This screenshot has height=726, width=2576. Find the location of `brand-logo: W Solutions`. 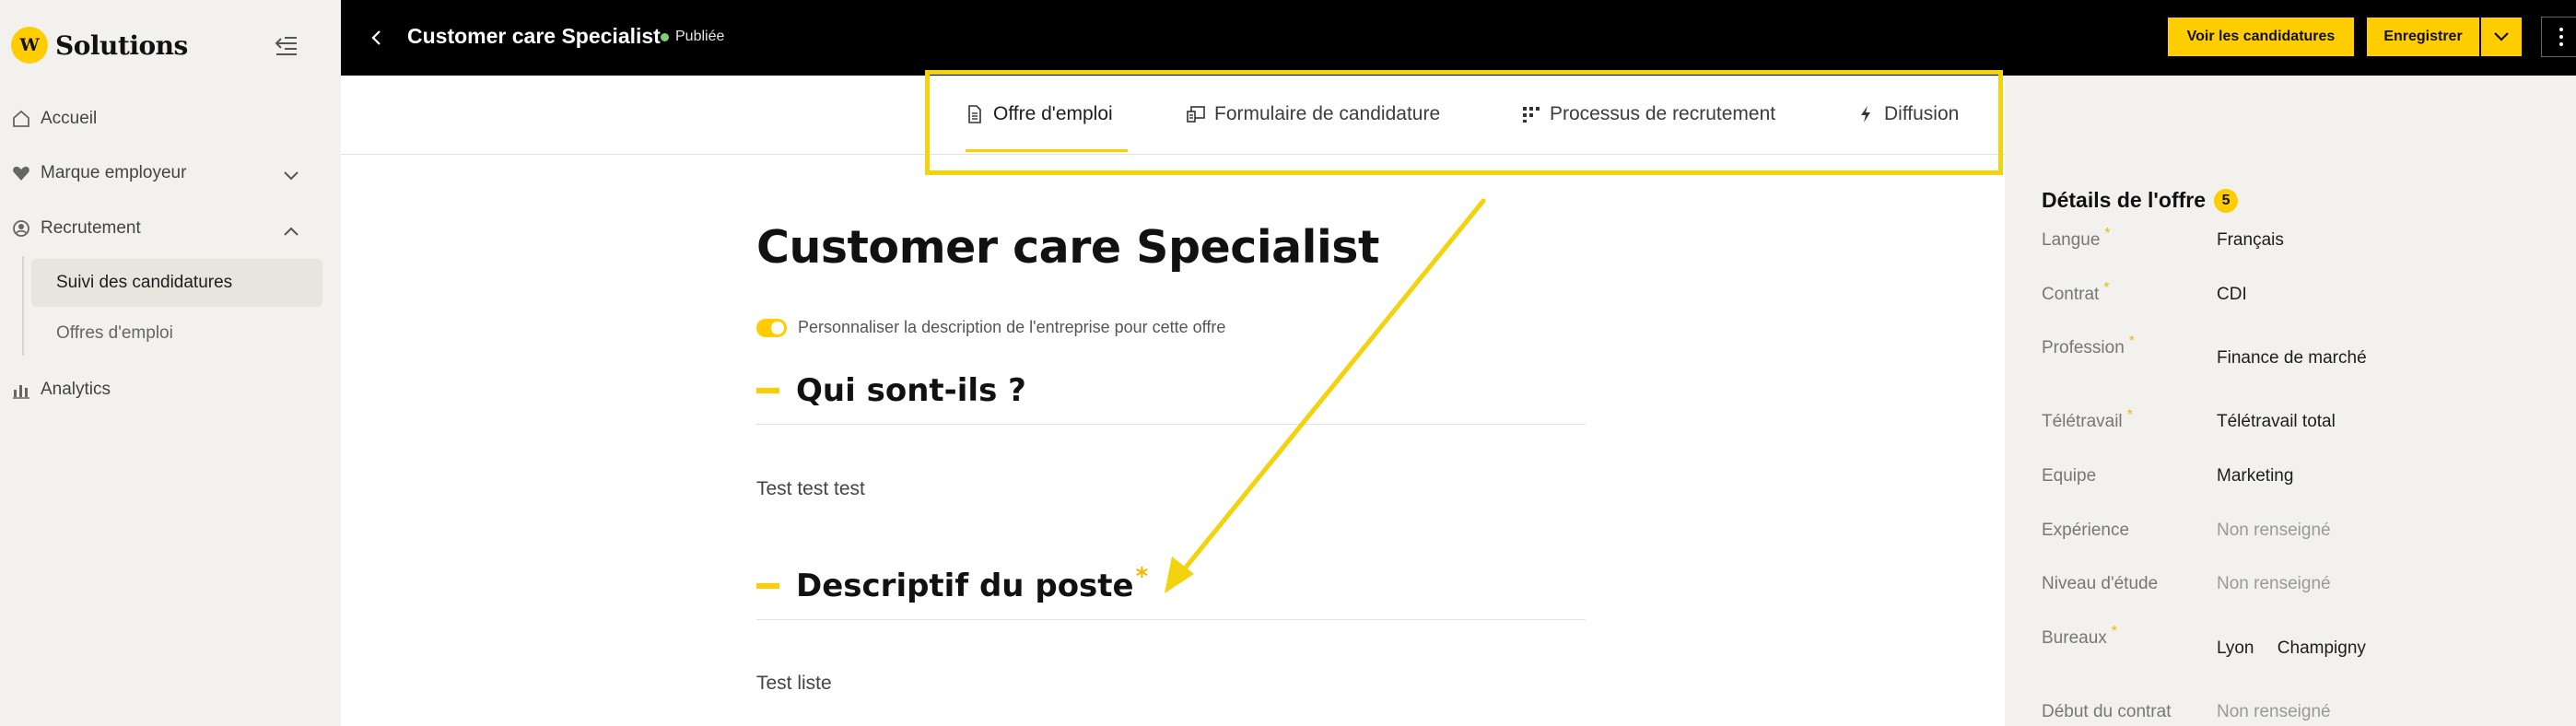

brand-logo: W Solutions is located at coordinates (99, 46).